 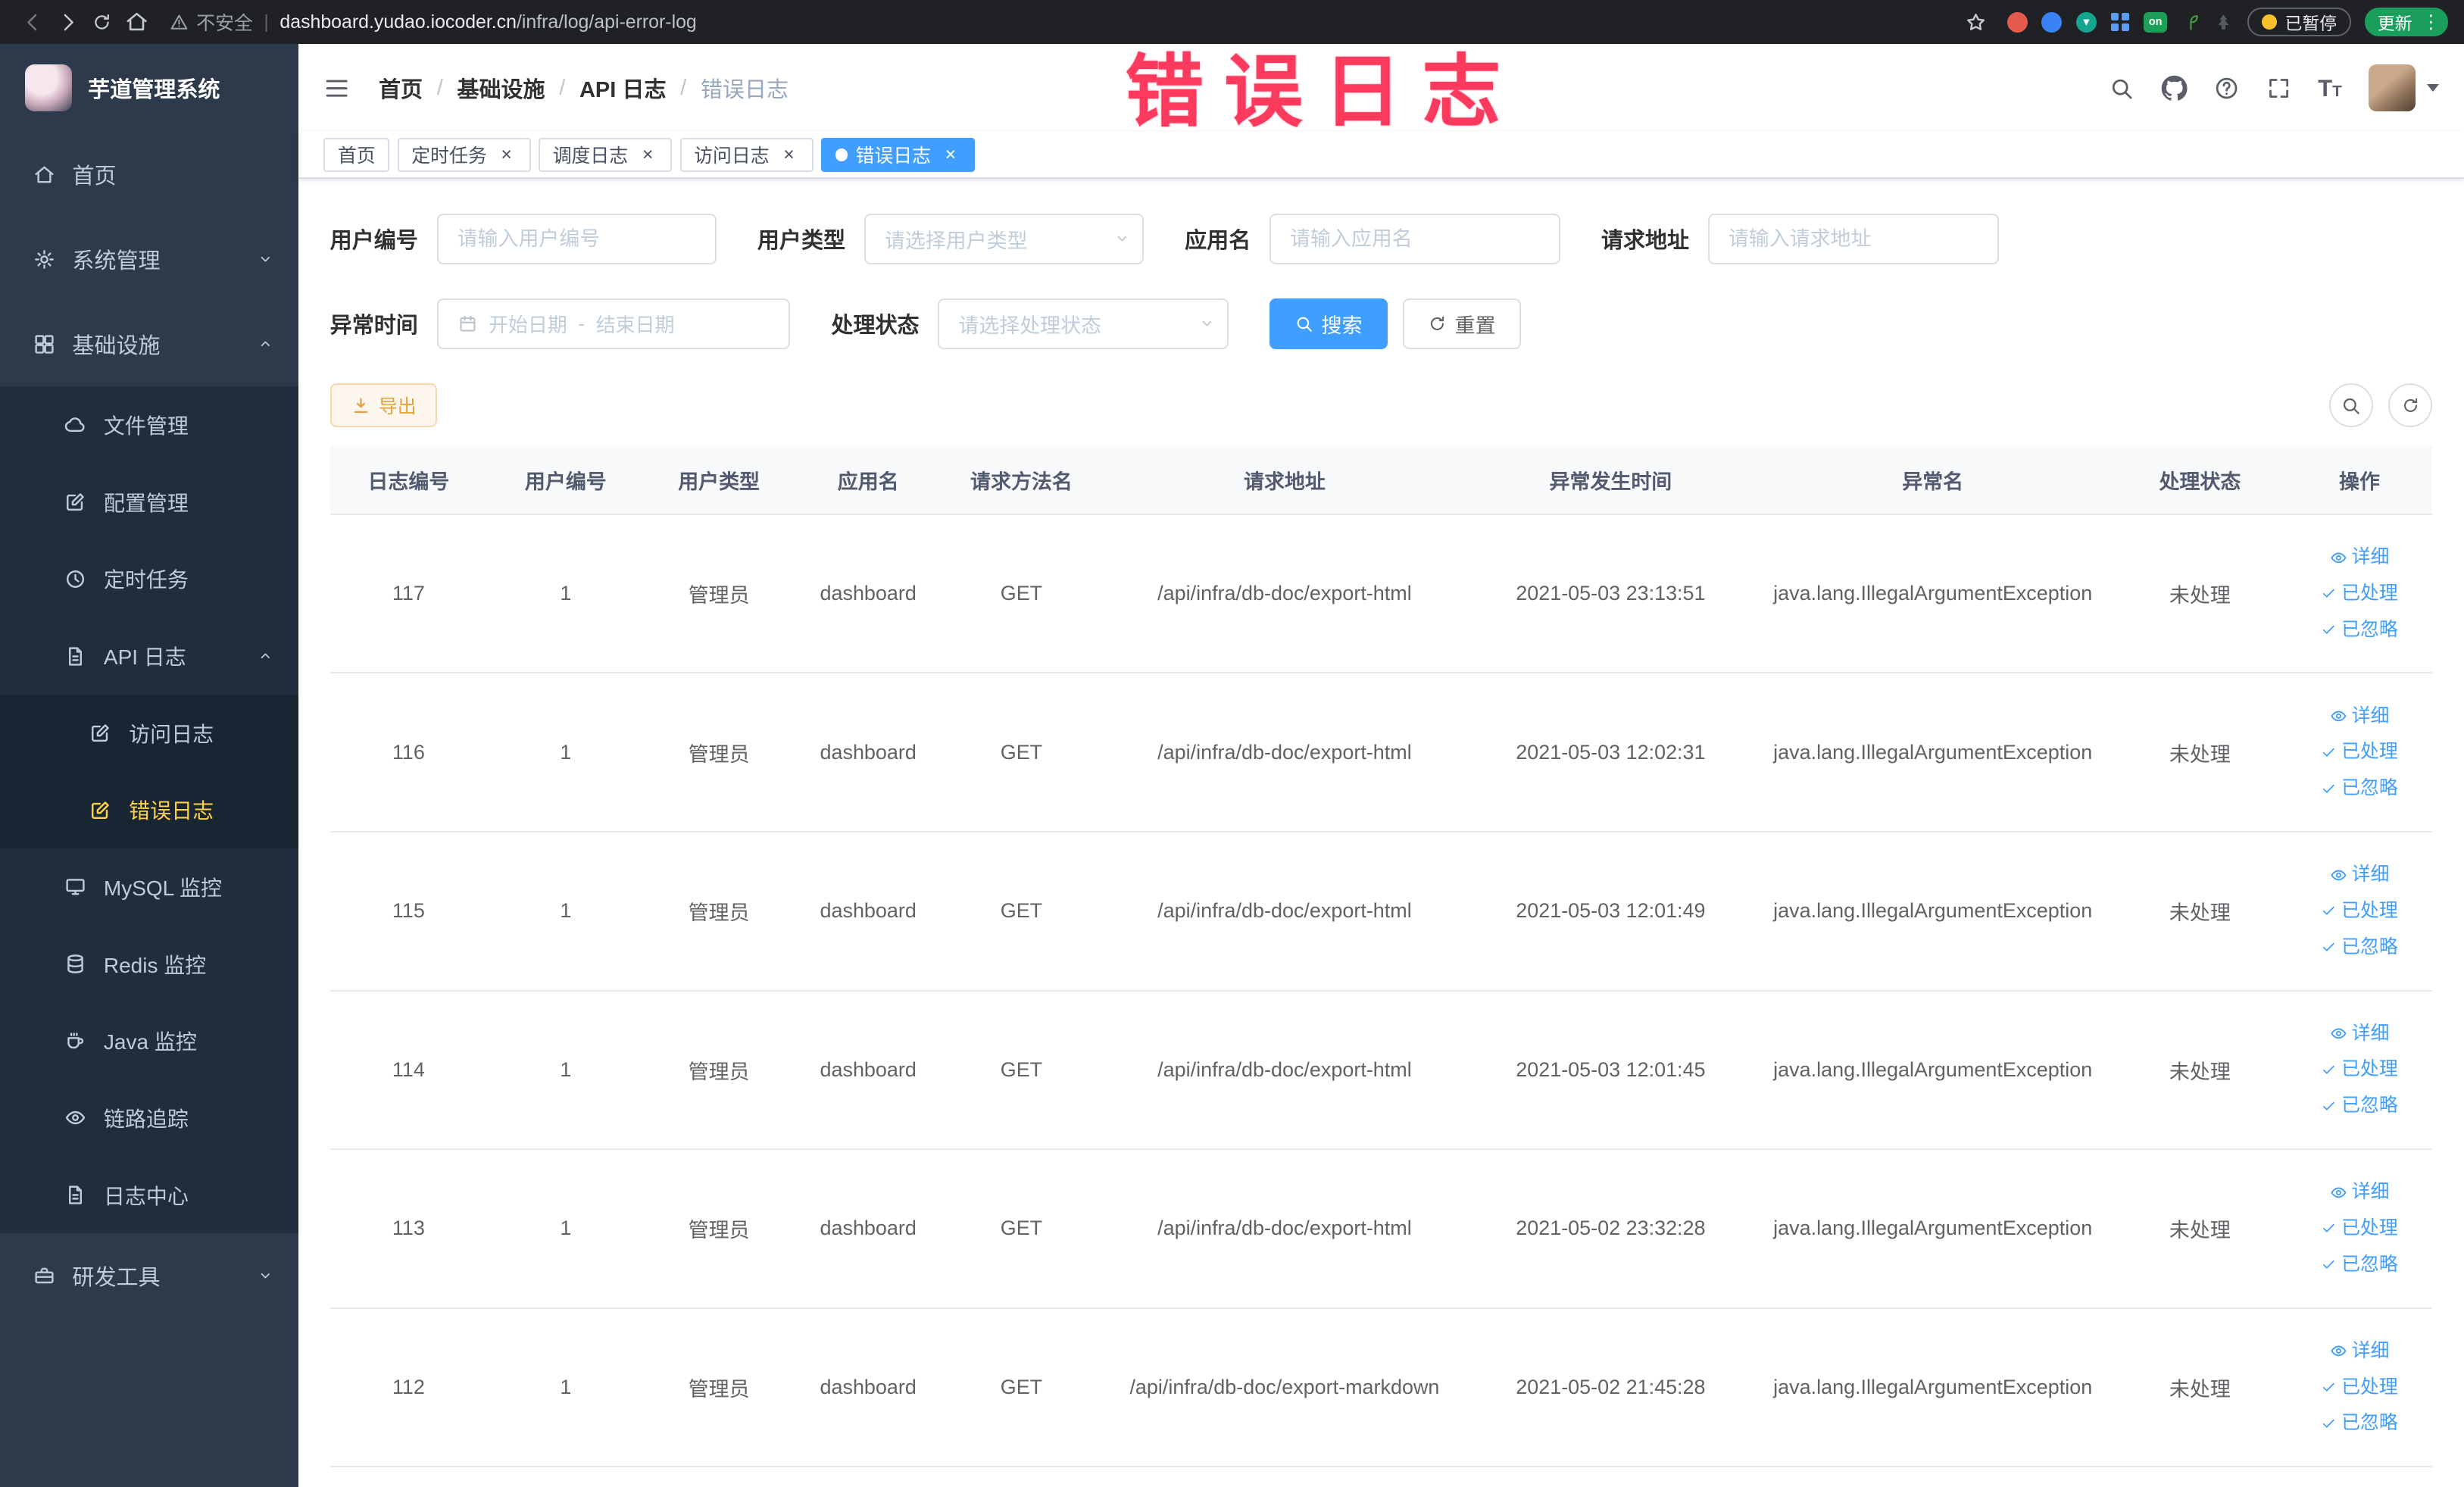 What do you see at coordinates (2329, 753) in the screenshot?
I see `check-icon` at bounding box center [2329, 753].